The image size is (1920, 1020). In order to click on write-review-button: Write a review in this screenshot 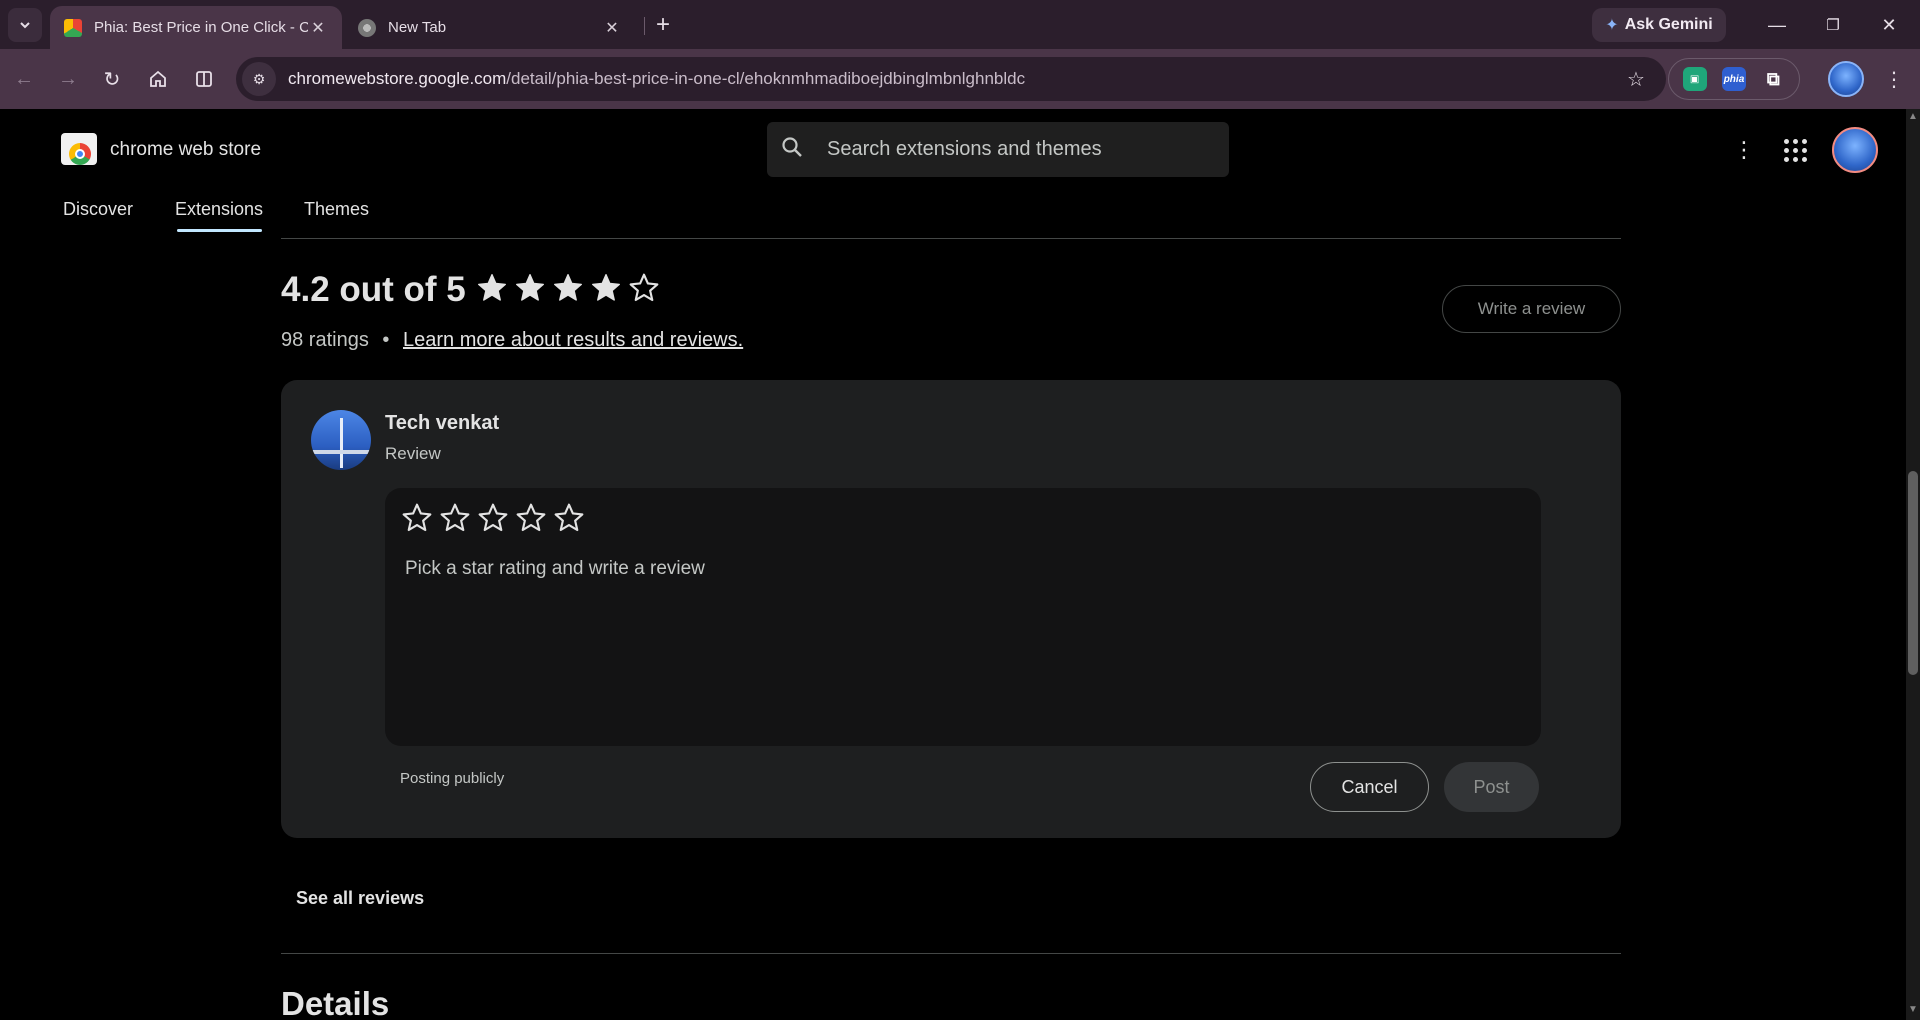, I will do `click(1531, 309)`.